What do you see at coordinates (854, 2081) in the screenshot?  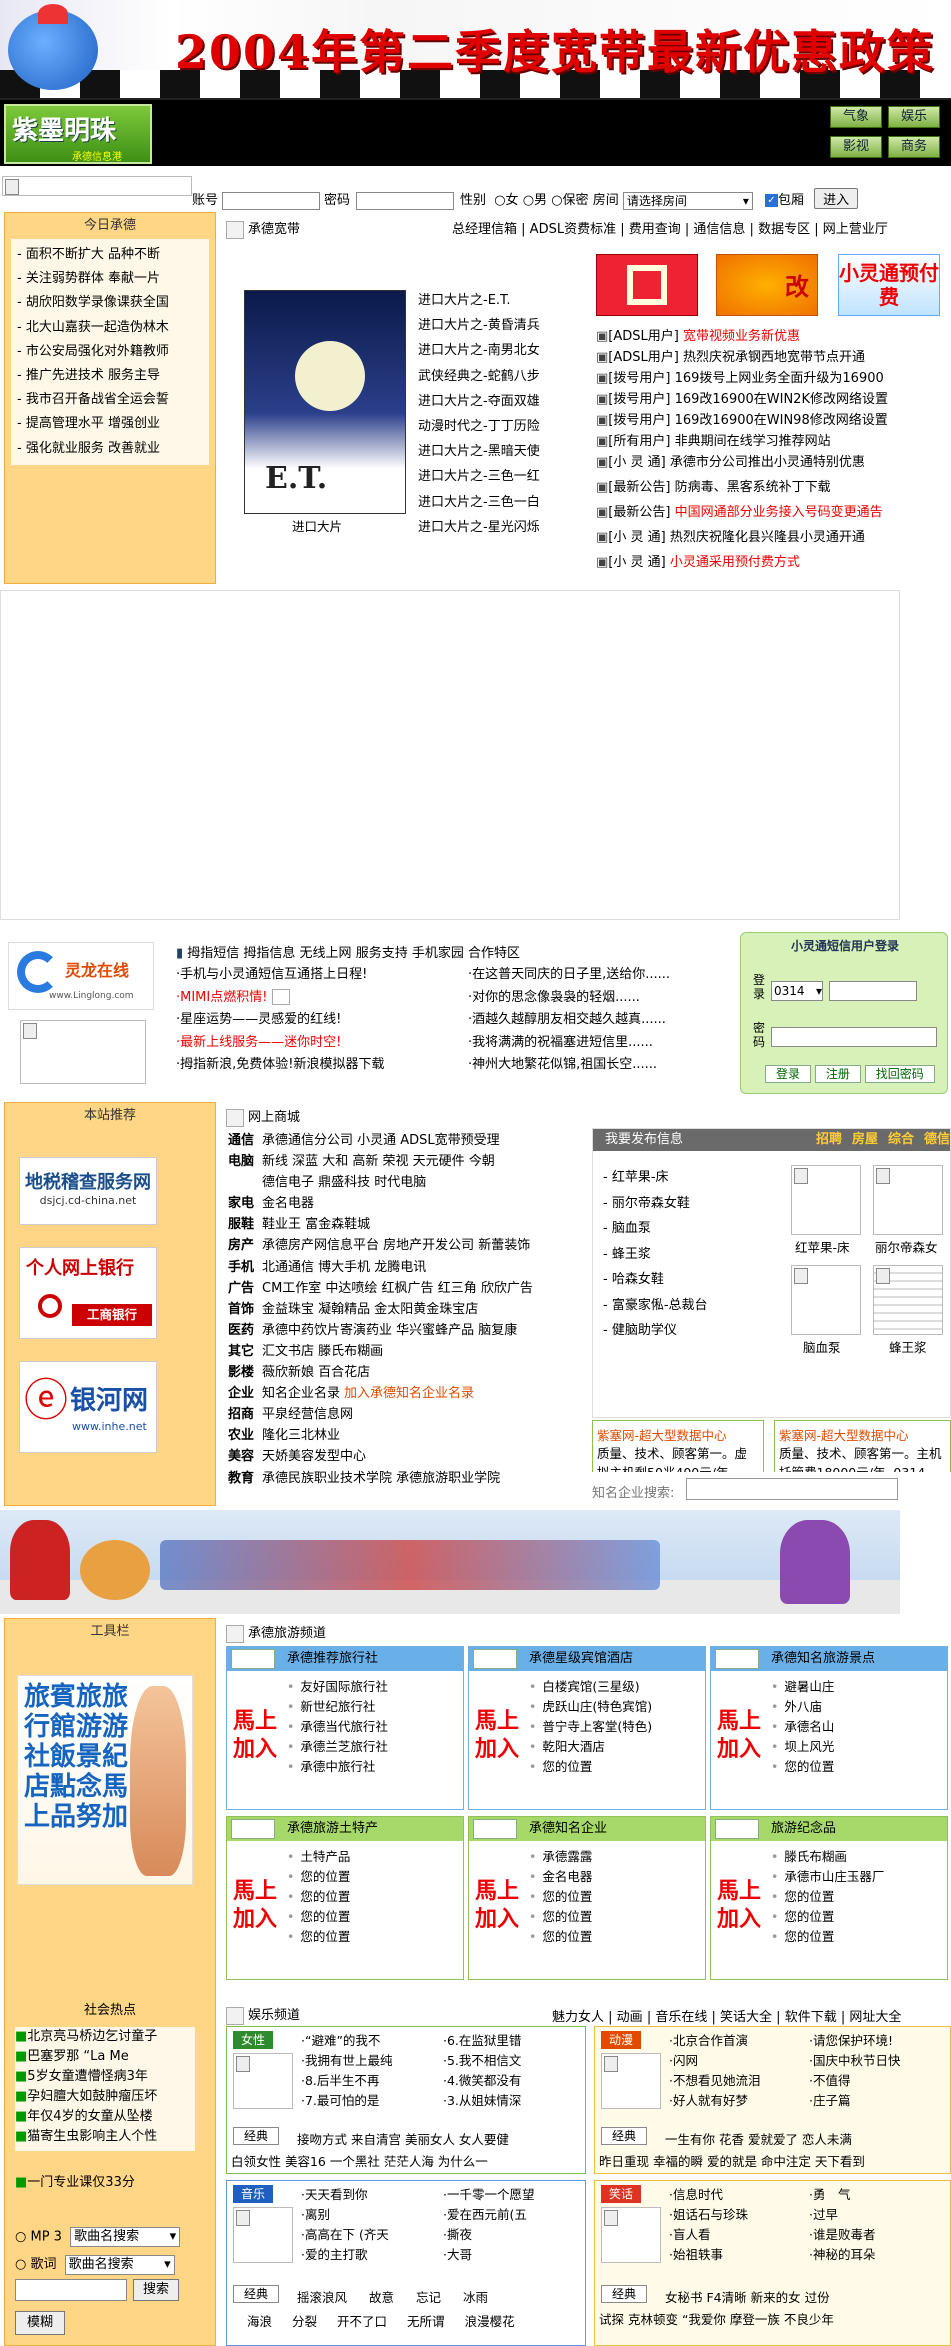 I see `list-item: ·不值得` at bounding box center [854, 2081].